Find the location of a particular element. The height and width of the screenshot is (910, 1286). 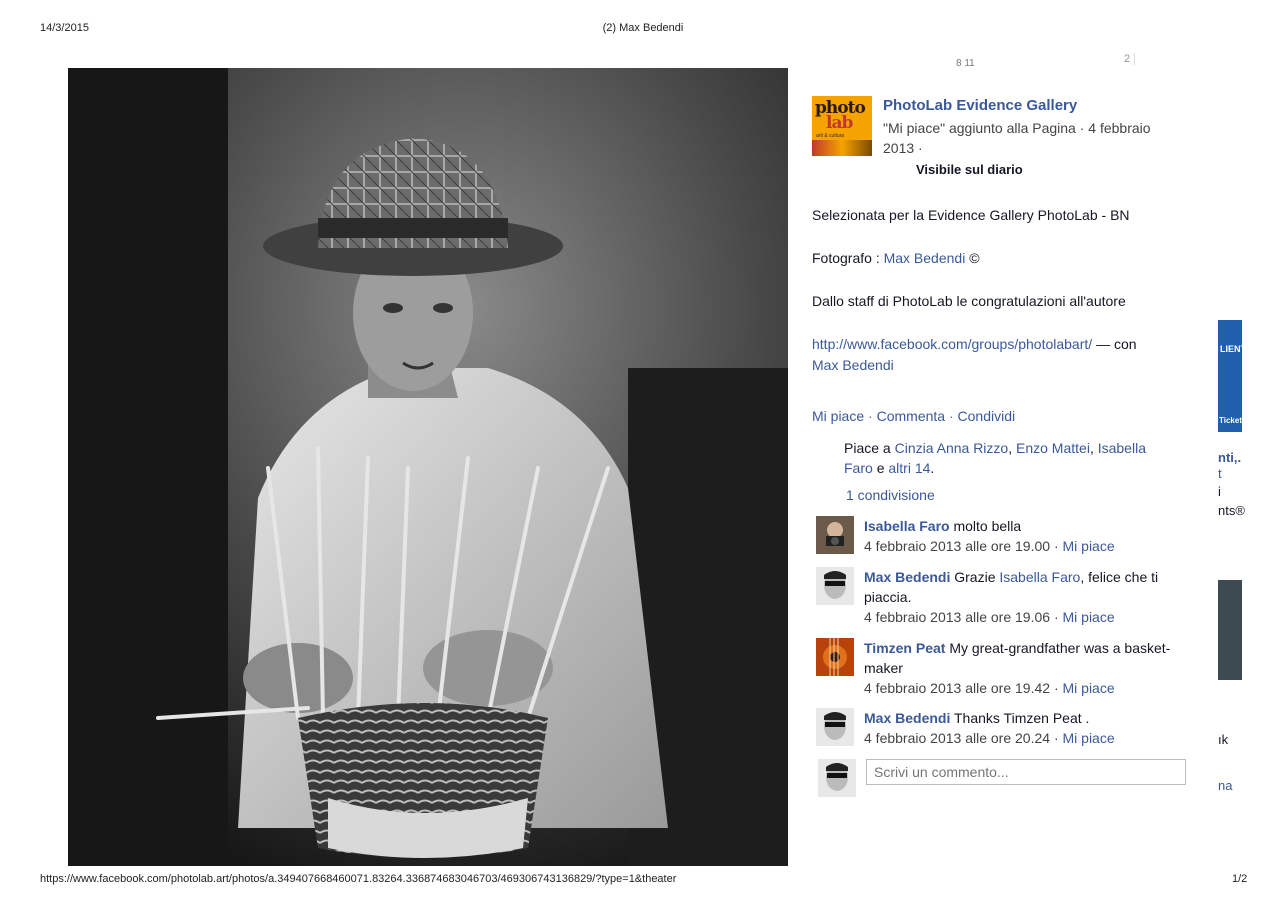

sidebar-fragment: LIENTI is located at coordinates (1234, 349).